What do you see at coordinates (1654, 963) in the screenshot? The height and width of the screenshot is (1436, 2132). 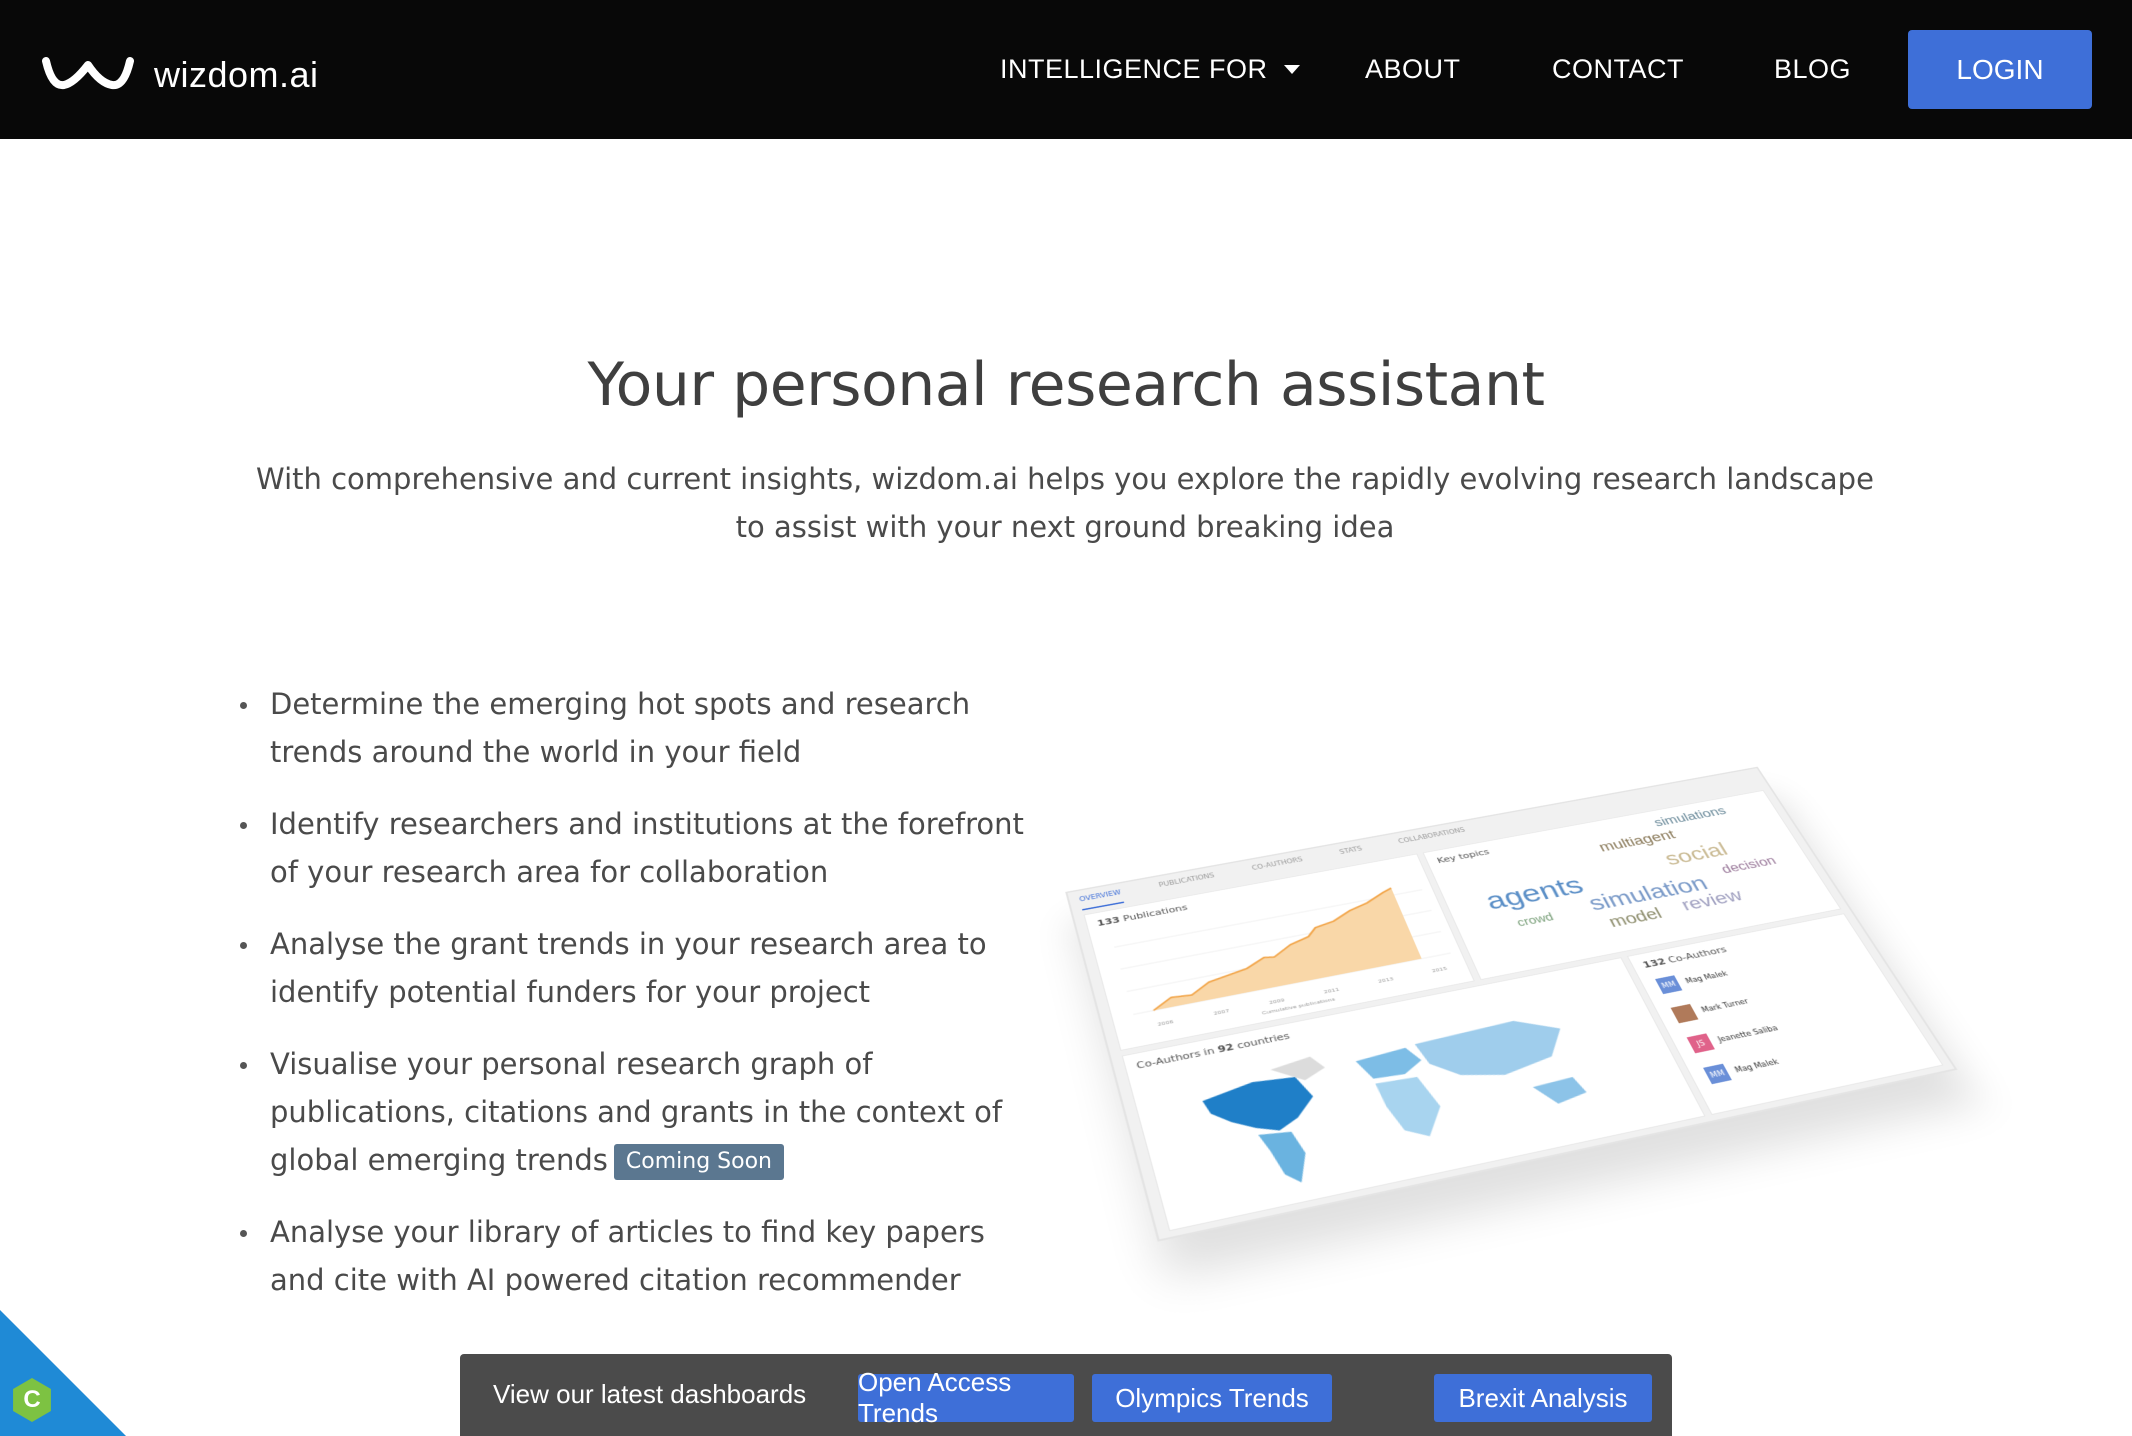 I see `coauthors-count: 132` at bounding box center [1654, 963].